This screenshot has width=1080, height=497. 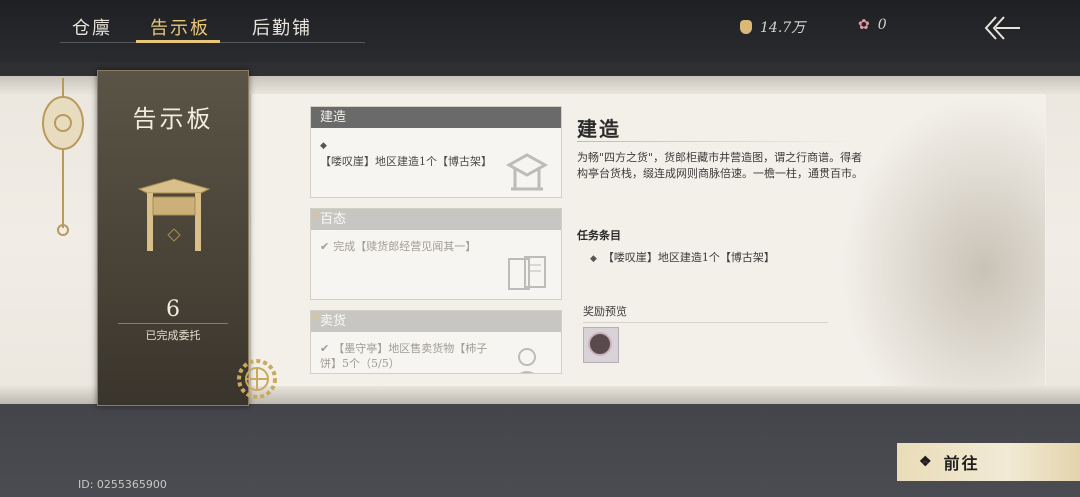 I want to click on completed-label: 已完成委托, so click(x=173, y=335).